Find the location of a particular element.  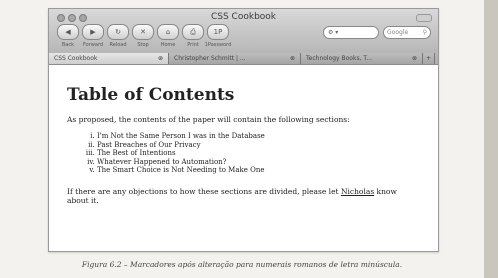

next-page-edge is located at coordinates (491, 139).